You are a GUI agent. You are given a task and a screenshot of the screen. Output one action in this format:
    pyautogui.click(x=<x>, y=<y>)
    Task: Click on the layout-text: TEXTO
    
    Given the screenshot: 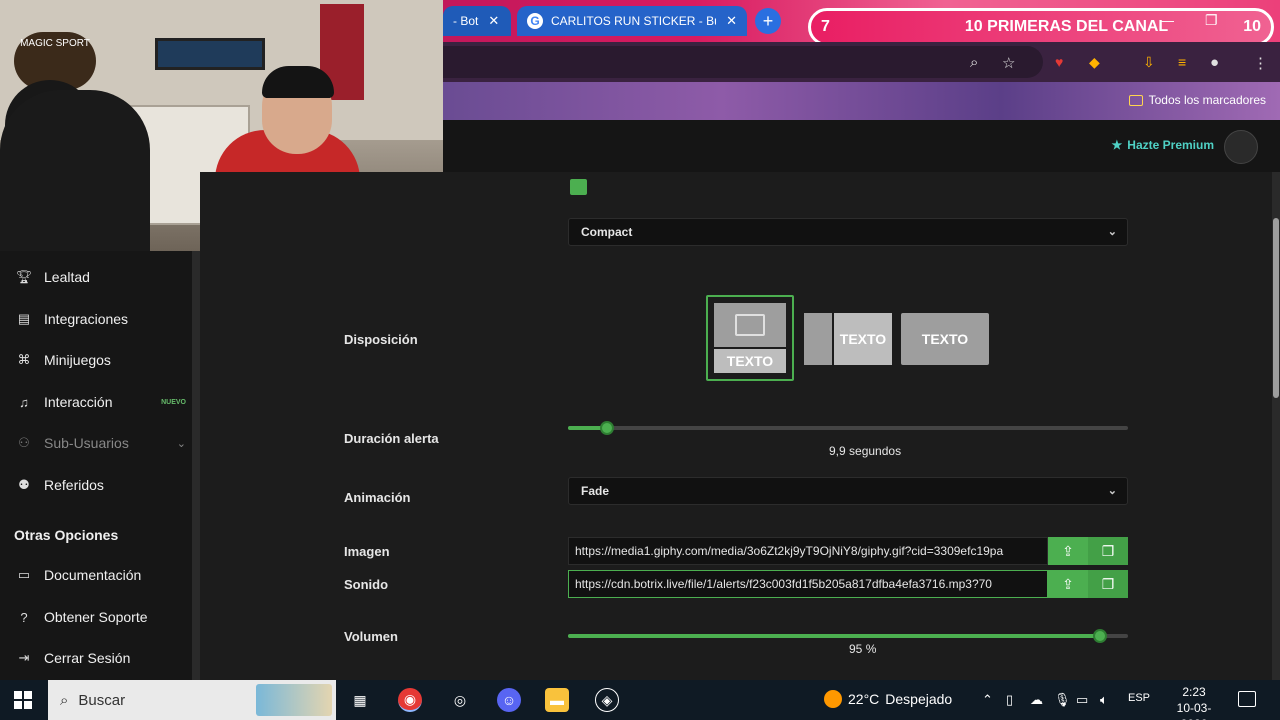 What is the action you would take?
    pyautogui.click(x=750, y=361)
    